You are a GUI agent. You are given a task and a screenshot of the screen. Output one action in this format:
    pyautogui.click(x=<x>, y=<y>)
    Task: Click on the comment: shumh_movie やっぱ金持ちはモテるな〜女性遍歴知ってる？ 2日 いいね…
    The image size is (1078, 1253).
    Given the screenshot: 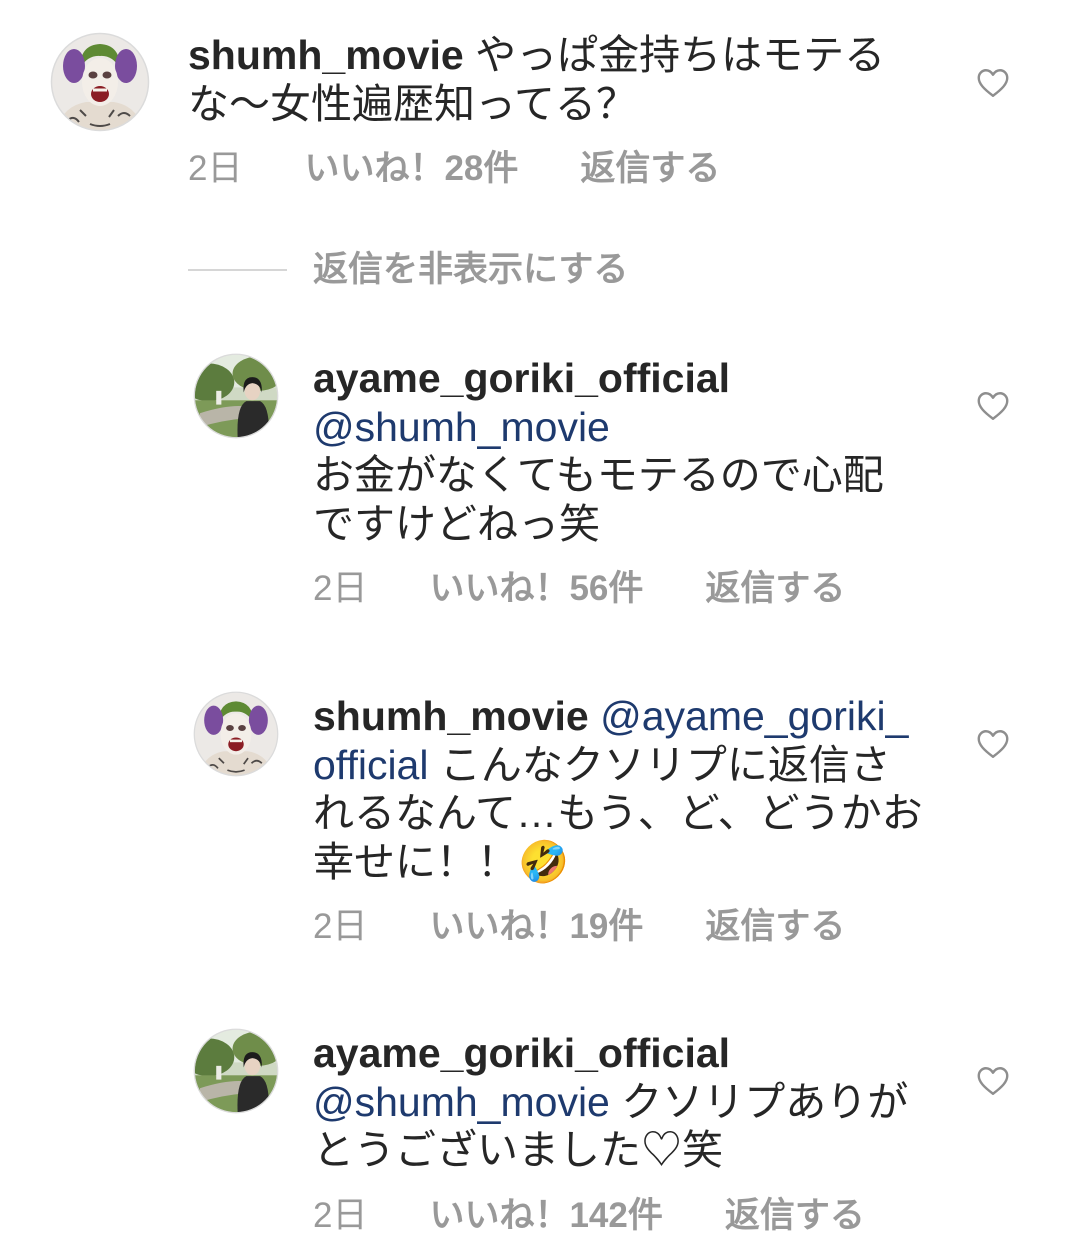 What is the action you would take?
    pyautogui.click(x=539, y=112)
    